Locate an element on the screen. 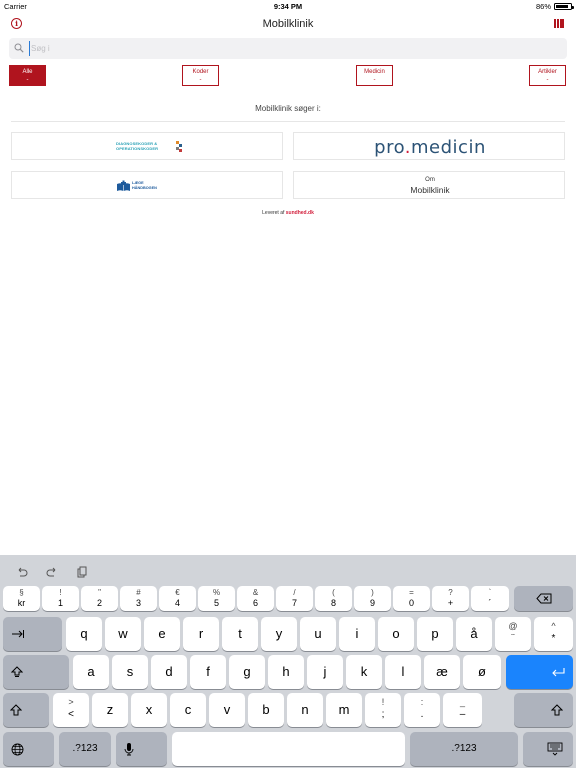 The image size is (576, 768). filter-koder-button: Koder - is located at coordinates (200, 75).